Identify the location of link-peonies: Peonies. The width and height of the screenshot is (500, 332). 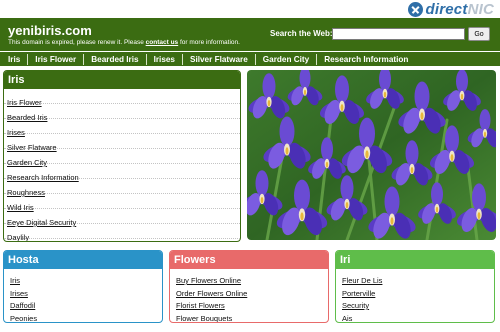
(23, 318).